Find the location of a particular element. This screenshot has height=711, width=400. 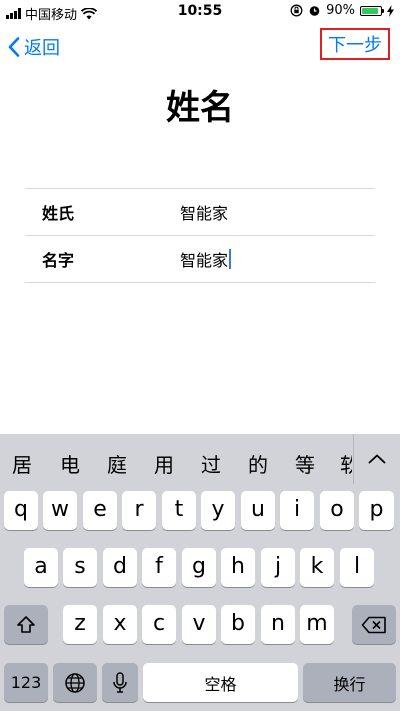

name-form: 姓氏 智能家 名字 智能家 is located at coordinates (200, 235).